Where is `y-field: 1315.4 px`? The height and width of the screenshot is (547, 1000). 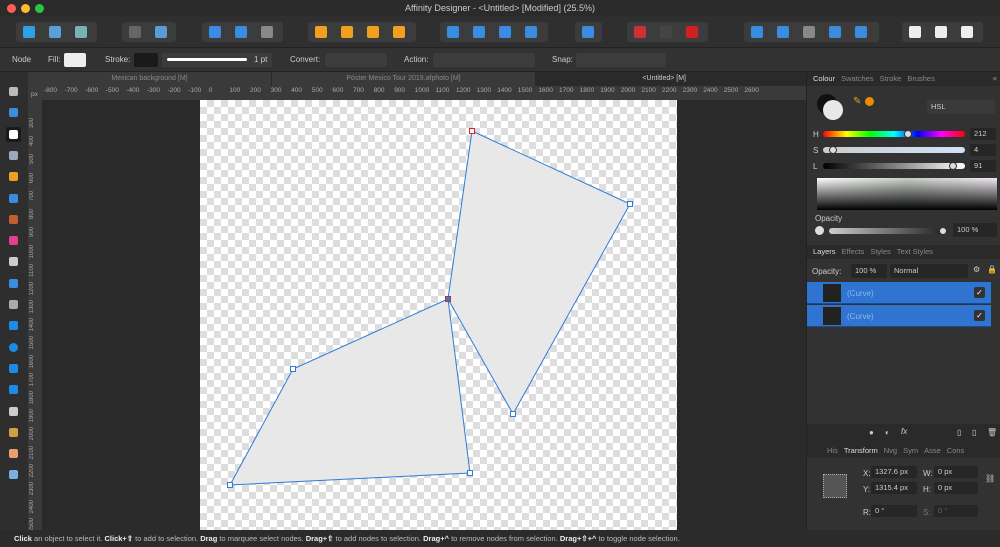
y-field: 1315.4 px is located at coordinates (894, 488).